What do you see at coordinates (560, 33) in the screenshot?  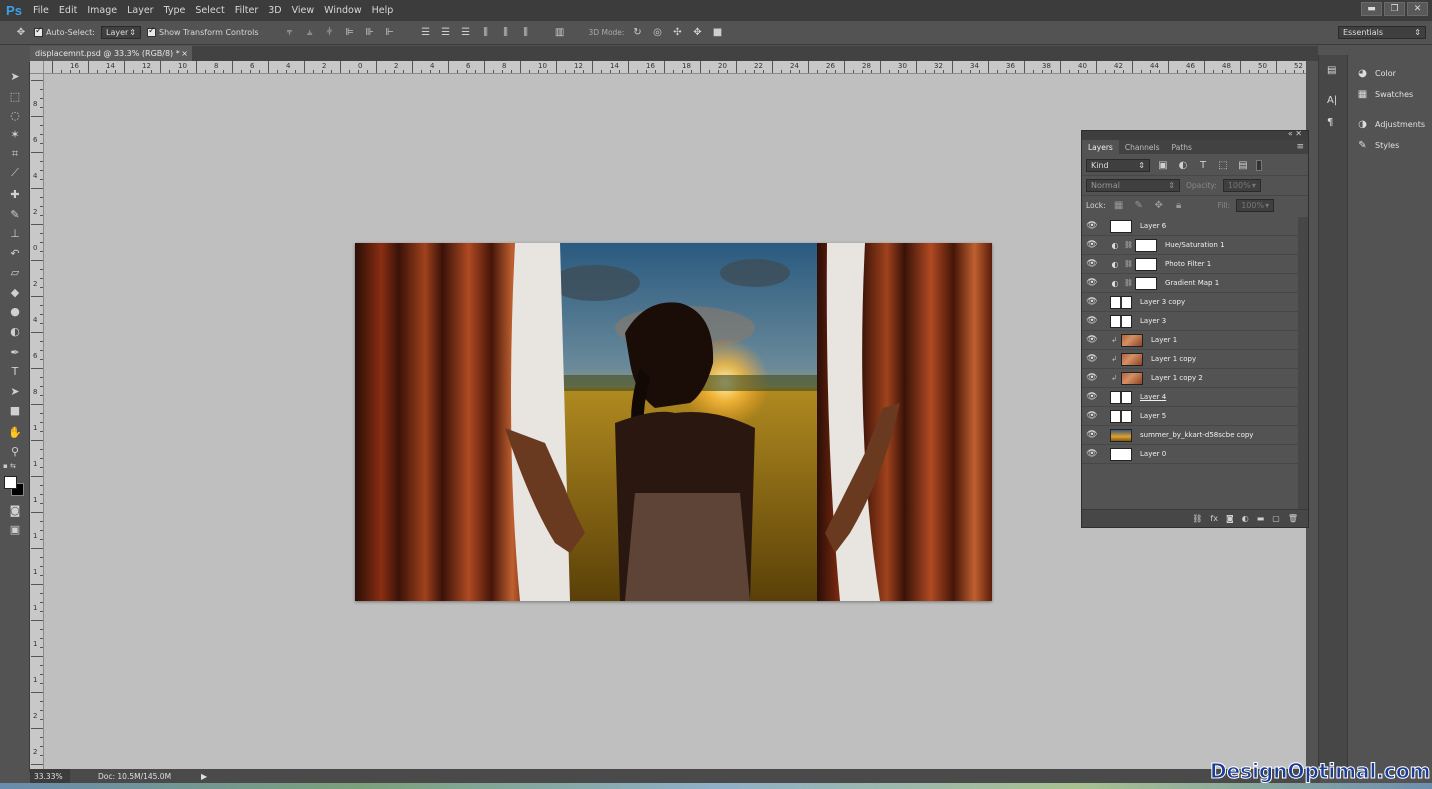 I see `auto-align-icon: ▥` at bounding box center [560, 33].